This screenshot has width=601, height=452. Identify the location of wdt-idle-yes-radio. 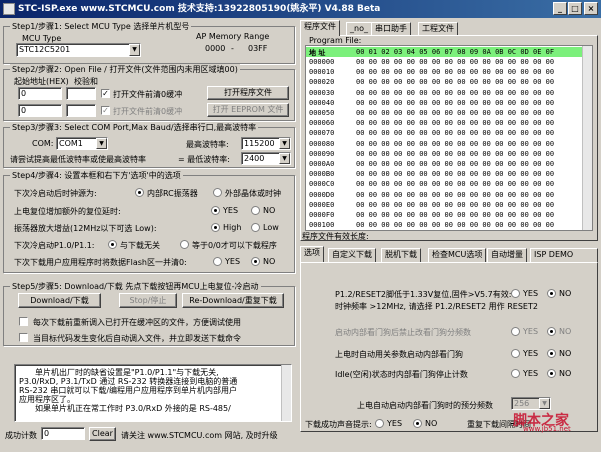
(515, 373).